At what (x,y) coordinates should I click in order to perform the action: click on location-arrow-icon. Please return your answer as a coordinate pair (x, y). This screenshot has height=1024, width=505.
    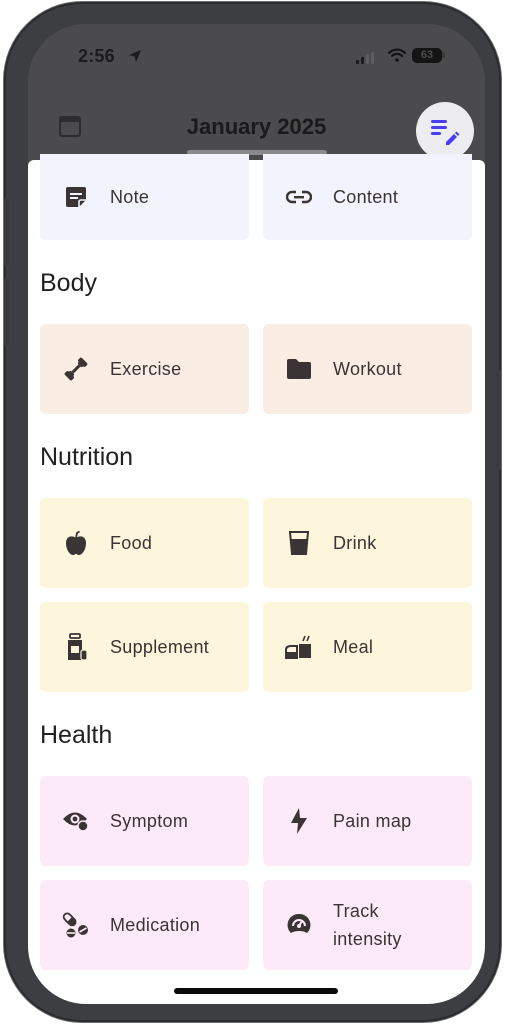
    Looking at the image, I should click on (135, 56).